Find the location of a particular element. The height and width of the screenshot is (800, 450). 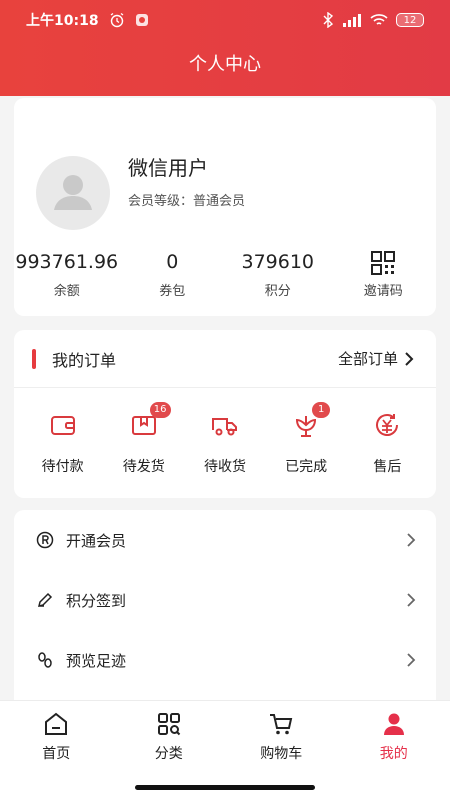

tab-label: 购物车 is located at coordinates (281, 754).